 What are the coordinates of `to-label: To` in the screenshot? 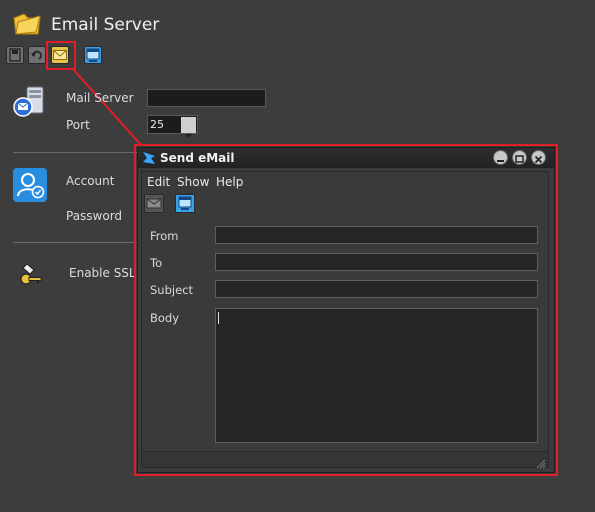 It's located at (156, 263).